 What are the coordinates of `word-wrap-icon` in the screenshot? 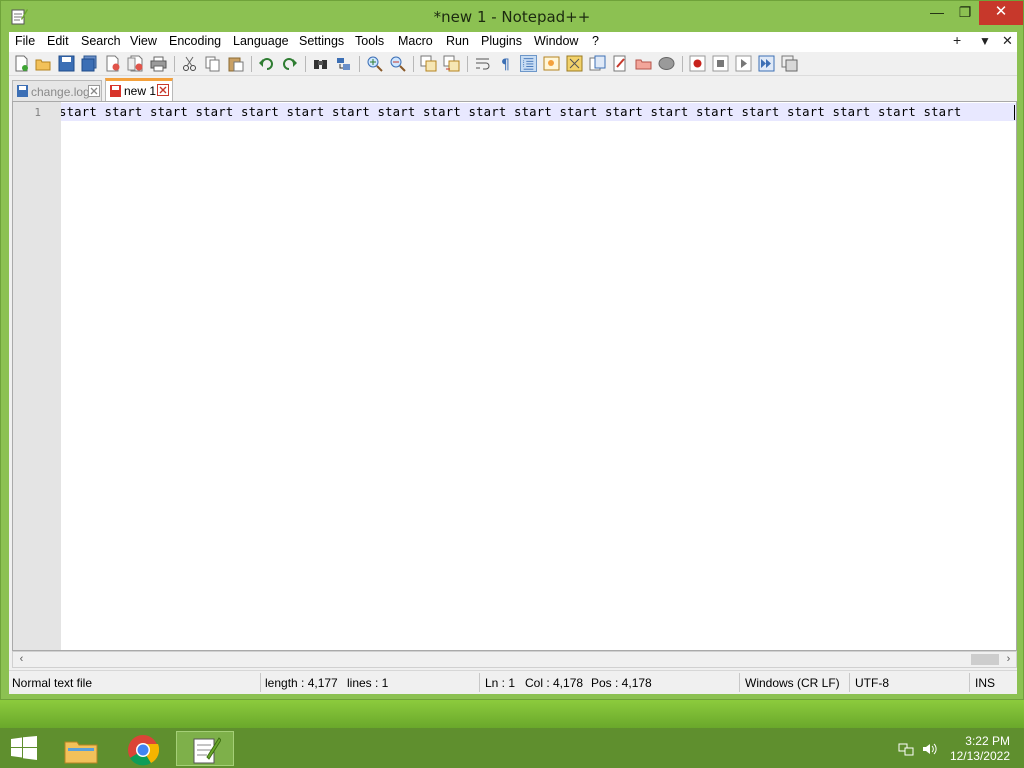 It's located at (482, 63).